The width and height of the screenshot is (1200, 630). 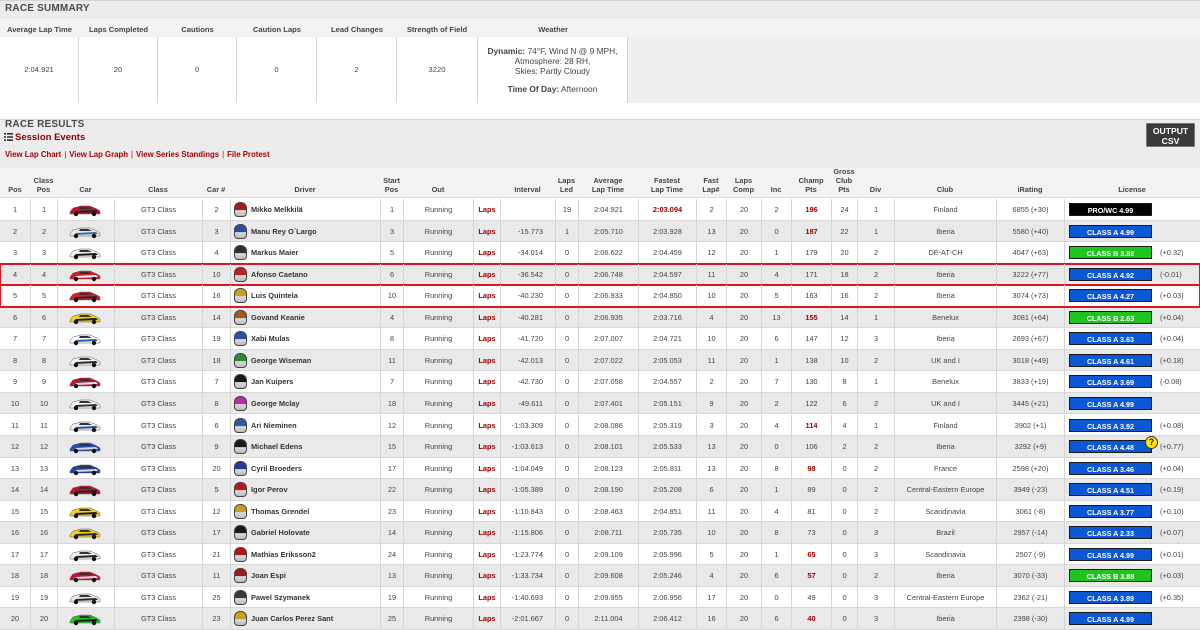 I want to click on interval-cell: -1:33.734, so click(x=527, y=576).